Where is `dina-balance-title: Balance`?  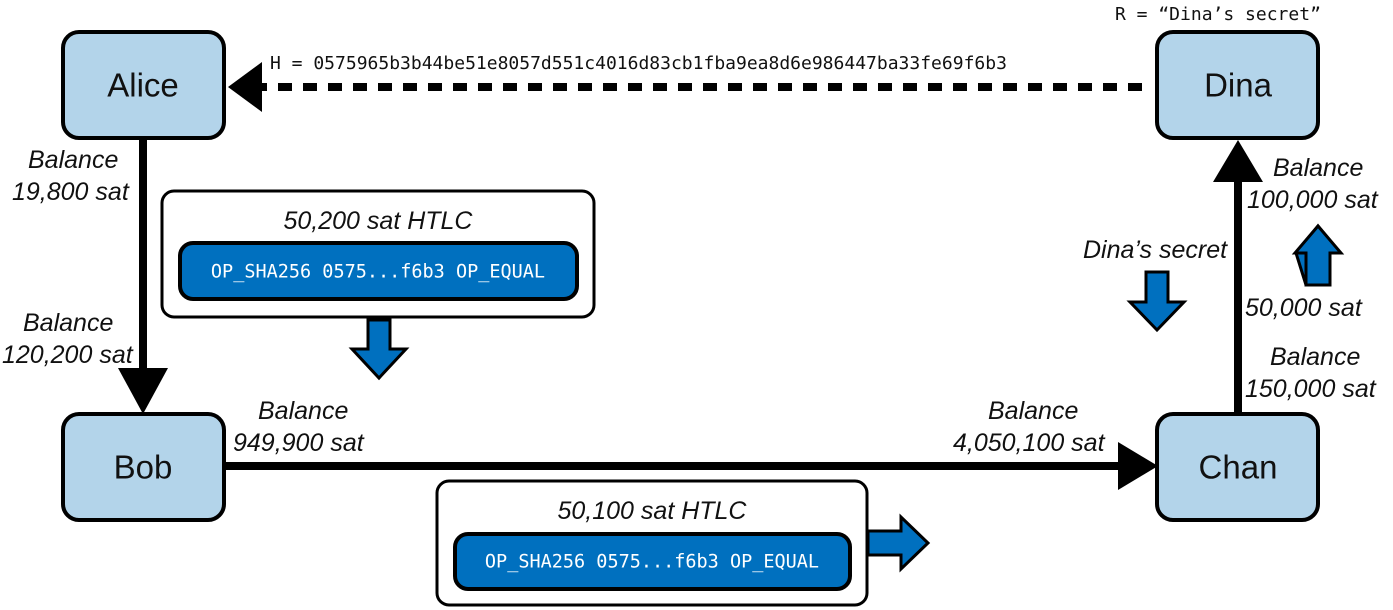 dina-balance-title: Balance is located at coordinates (1318, 168).